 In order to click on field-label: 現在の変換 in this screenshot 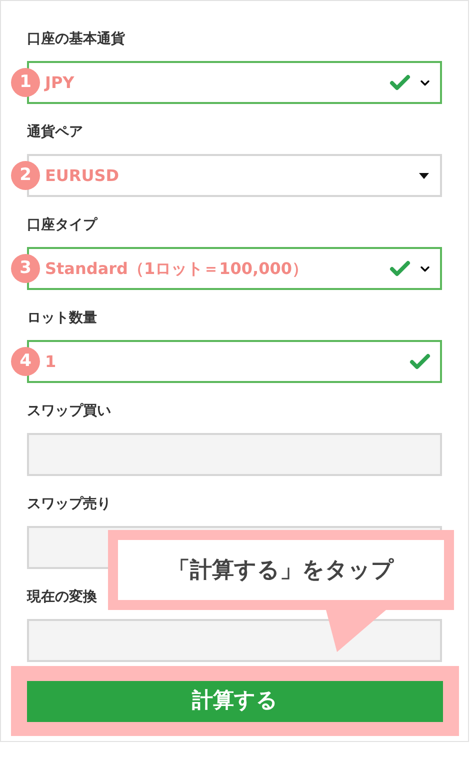, I will do `click(62, 597)`.